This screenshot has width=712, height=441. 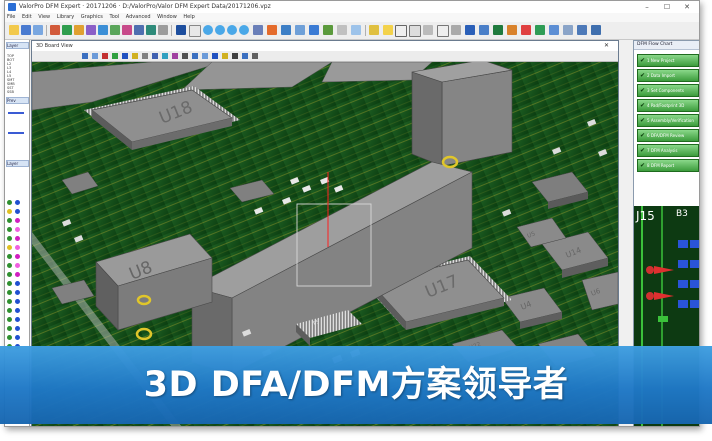 What do you see at coordinates (258, 30) in the screenshot?
I see `rotate-icon` at bounding box center [258, 30].